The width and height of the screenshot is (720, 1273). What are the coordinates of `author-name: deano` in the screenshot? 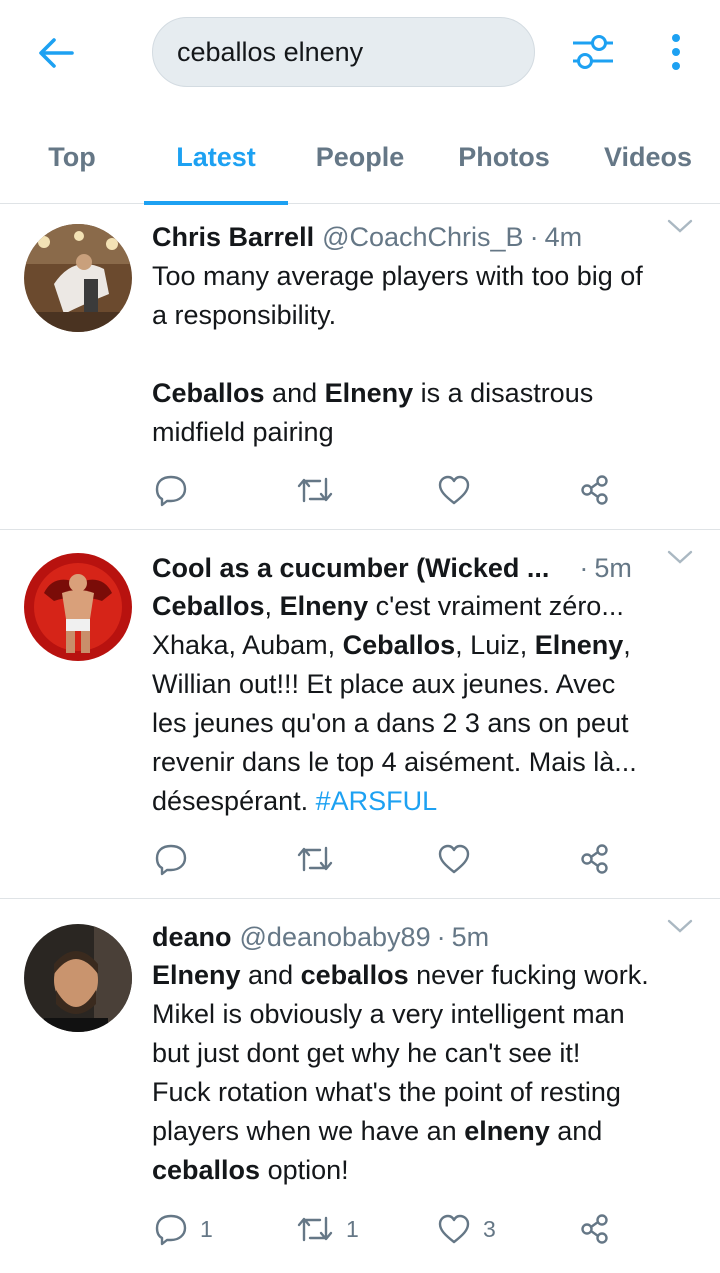 It's located at (192, 937).